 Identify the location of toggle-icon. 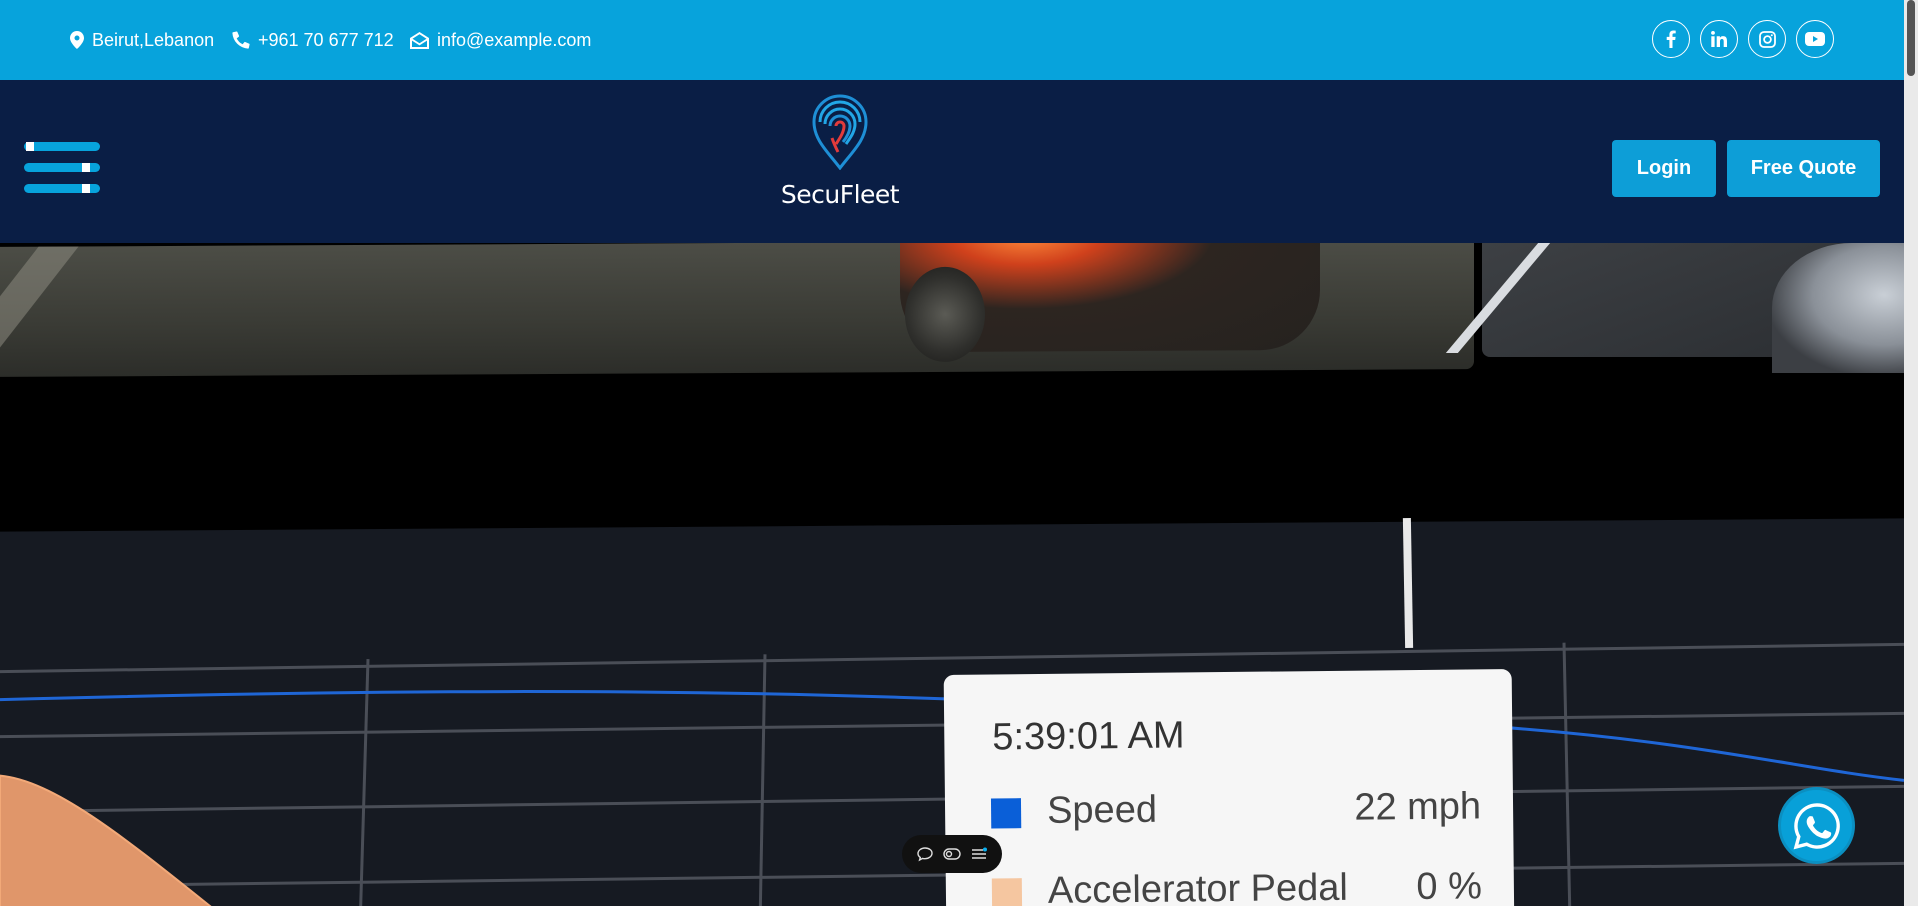
(952, 854).